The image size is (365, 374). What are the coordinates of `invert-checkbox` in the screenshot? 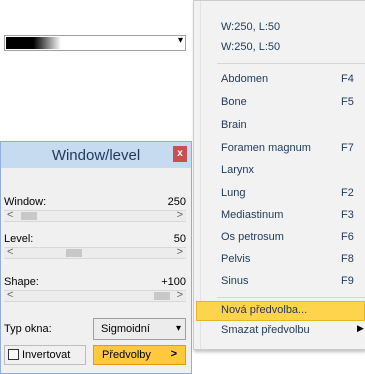 It's located at (13, 354).